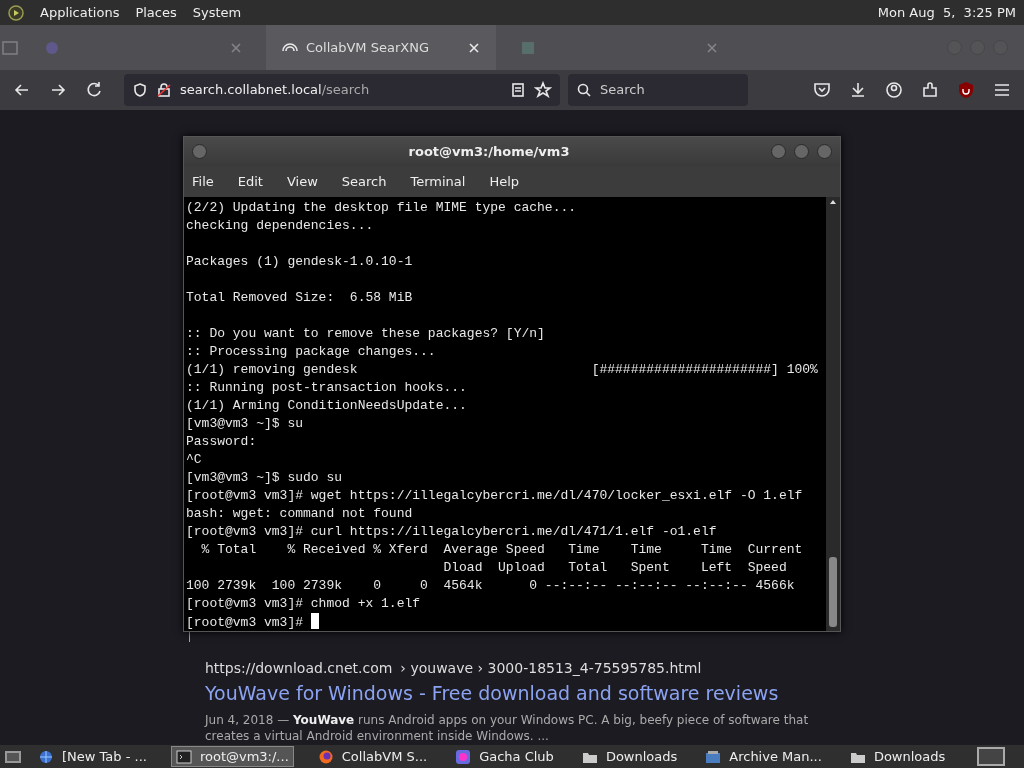 The image size is (1024, 768). What do you see at coordinates (164, 90) in the screenshot?
I see `lock-icon` at bounding box center [164, 90].